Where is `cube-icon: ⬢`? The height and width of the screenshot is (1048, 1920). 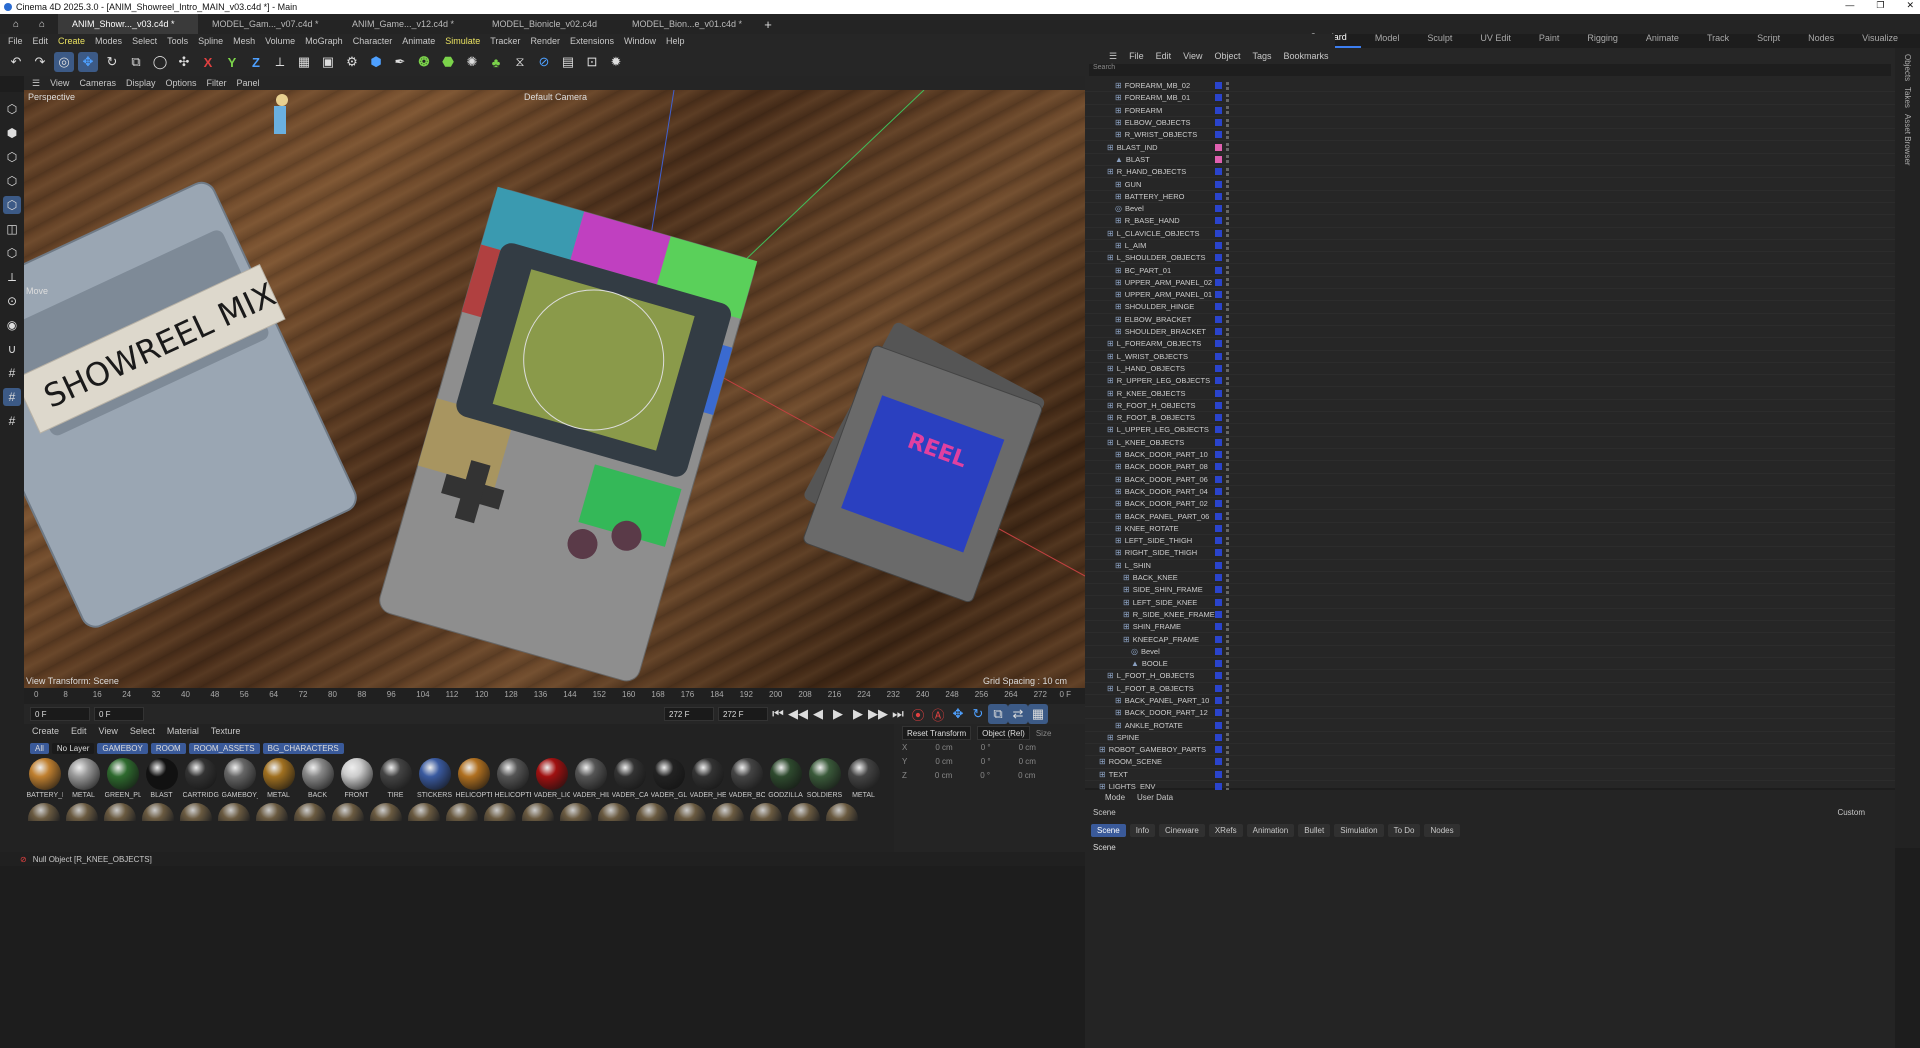
cube-icon: ⬢ is located at coordinates (376, 62).